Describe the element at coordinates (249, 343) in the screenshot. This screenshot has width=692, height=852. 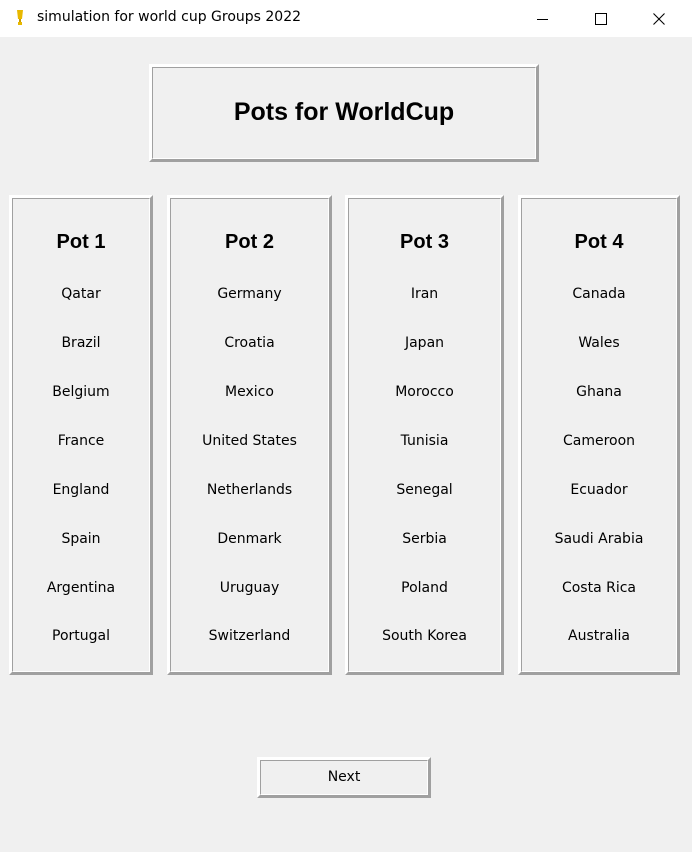
I see `team-label: Croatia` at that location.